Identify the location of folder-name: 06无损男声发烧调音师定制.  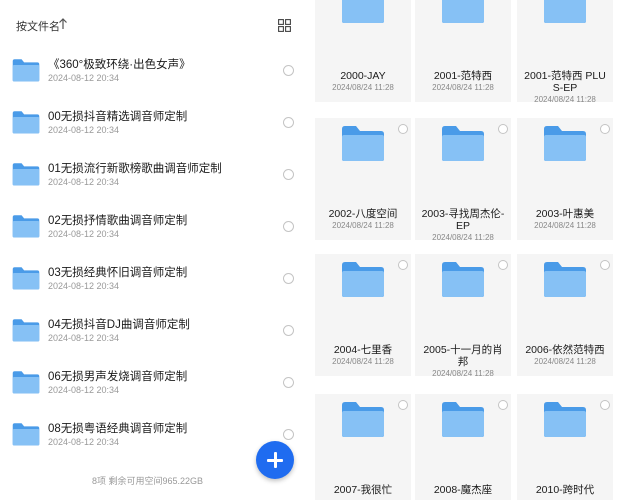
(118, 377).